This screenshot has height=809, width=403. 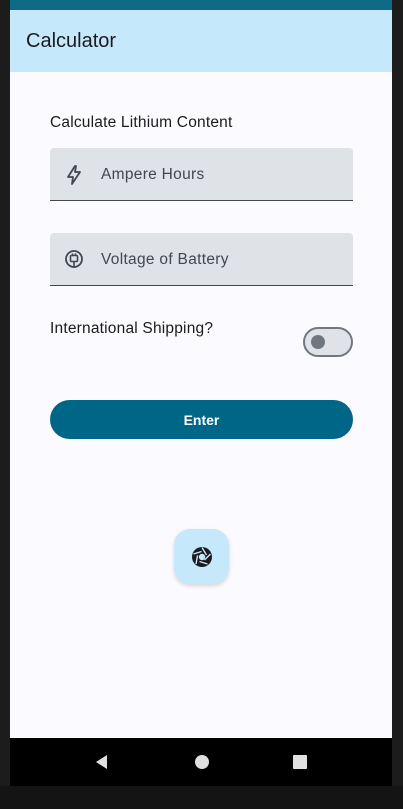 I want to click on international-shipping-switch, so click(x=328, y=342).